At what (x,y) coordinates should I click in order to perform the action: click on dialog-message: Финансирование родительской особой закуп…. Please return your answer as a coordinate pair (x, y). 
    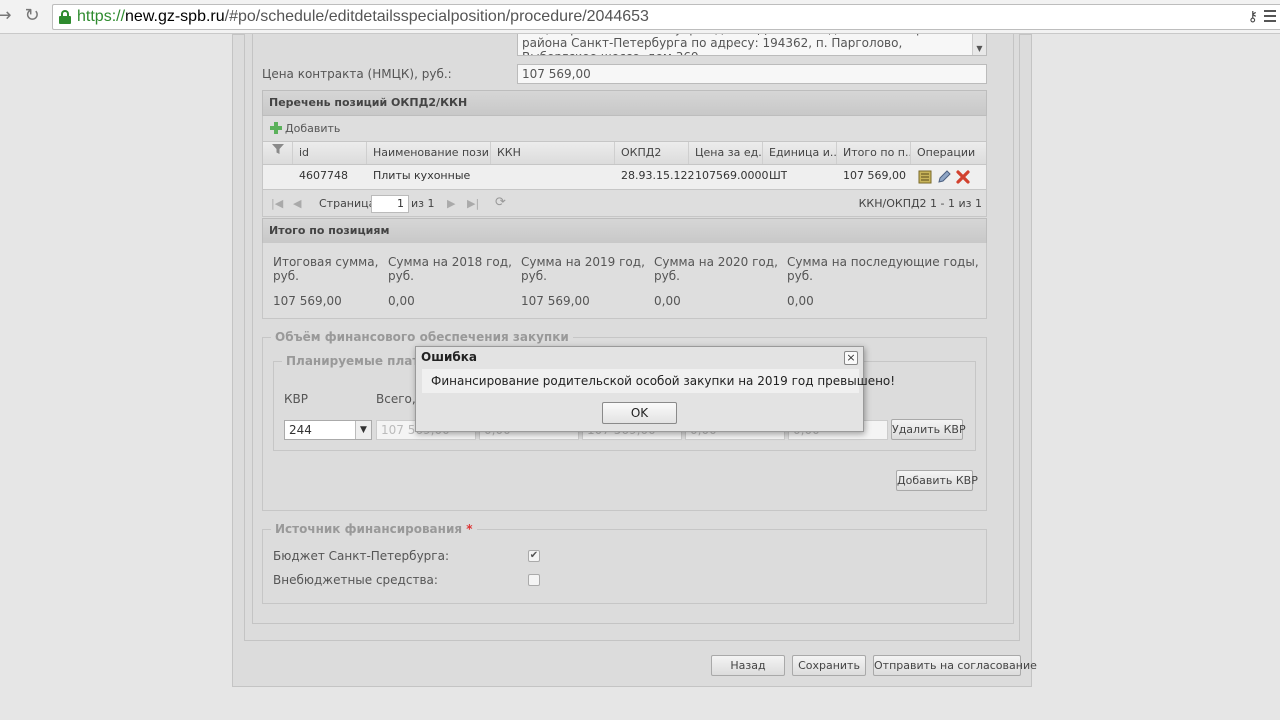
    Looking at the image, I should click on (658, 381).